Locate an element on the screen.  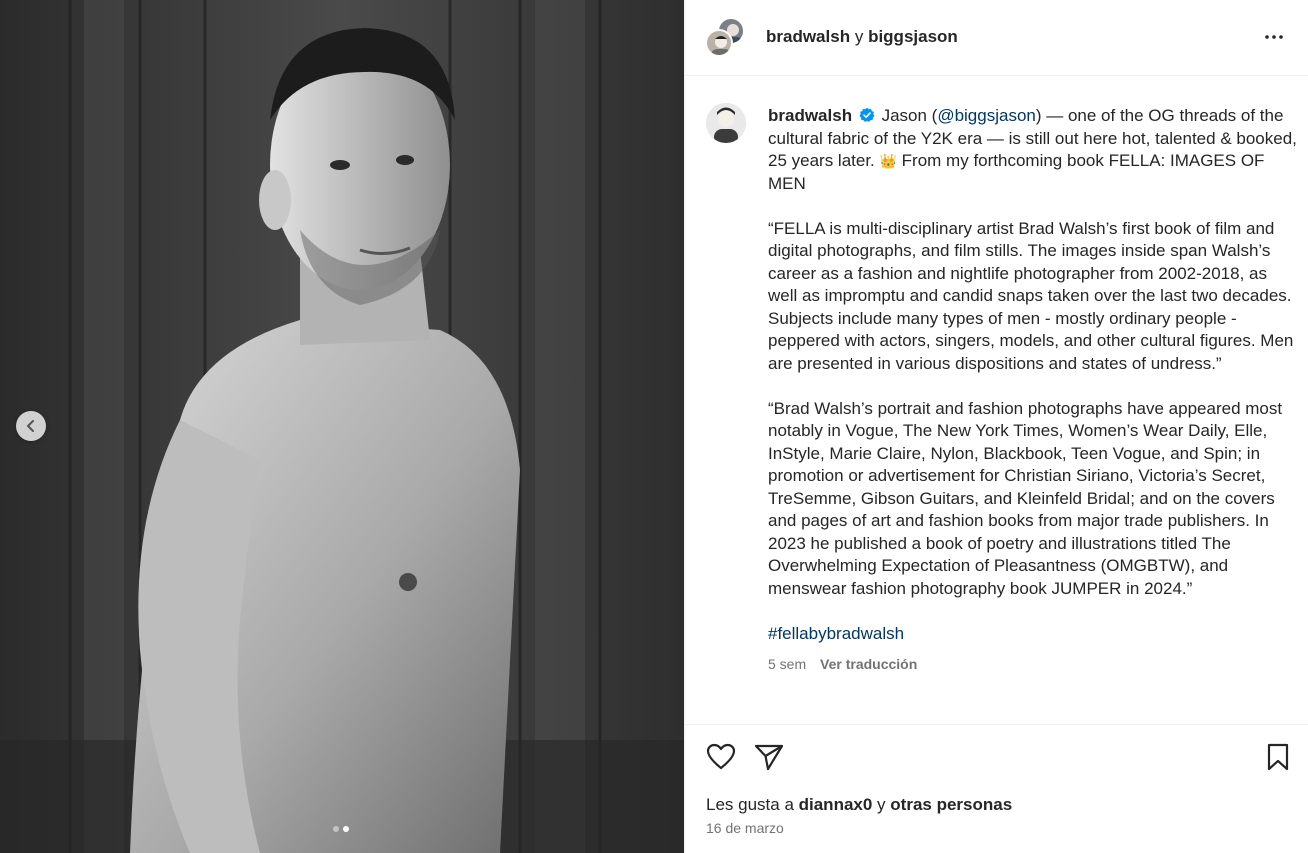
like-button is located at coordinates (721, 757).